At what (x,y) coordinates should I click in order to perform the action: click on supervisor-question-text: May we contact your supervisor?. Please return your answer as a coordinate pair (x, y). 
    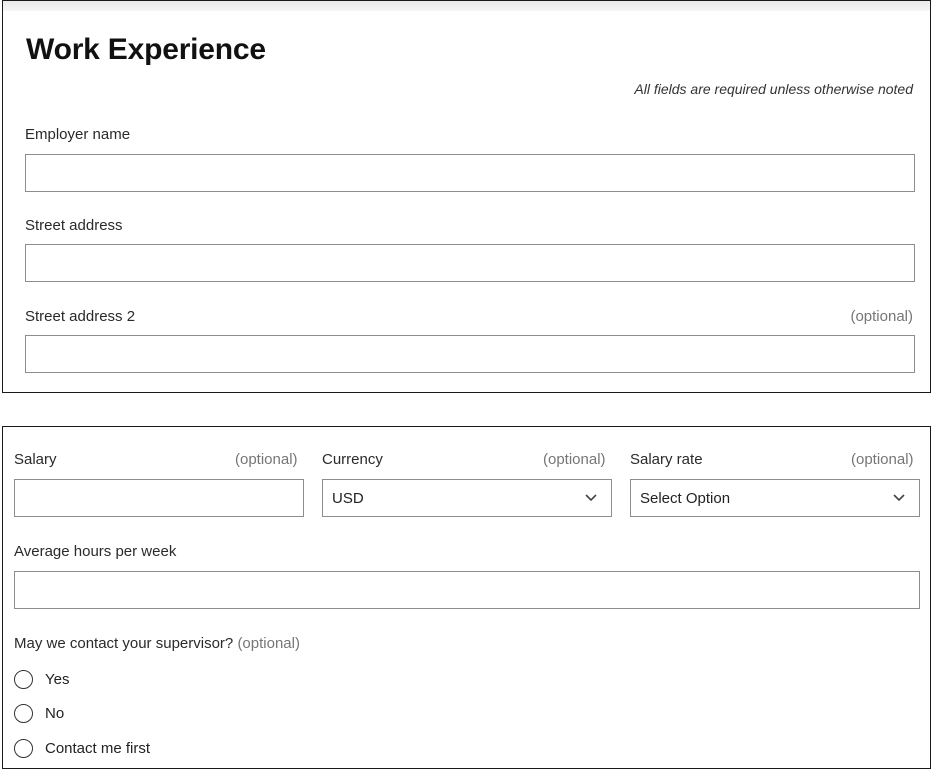
    Looking at the image, I should click on (124, 643).